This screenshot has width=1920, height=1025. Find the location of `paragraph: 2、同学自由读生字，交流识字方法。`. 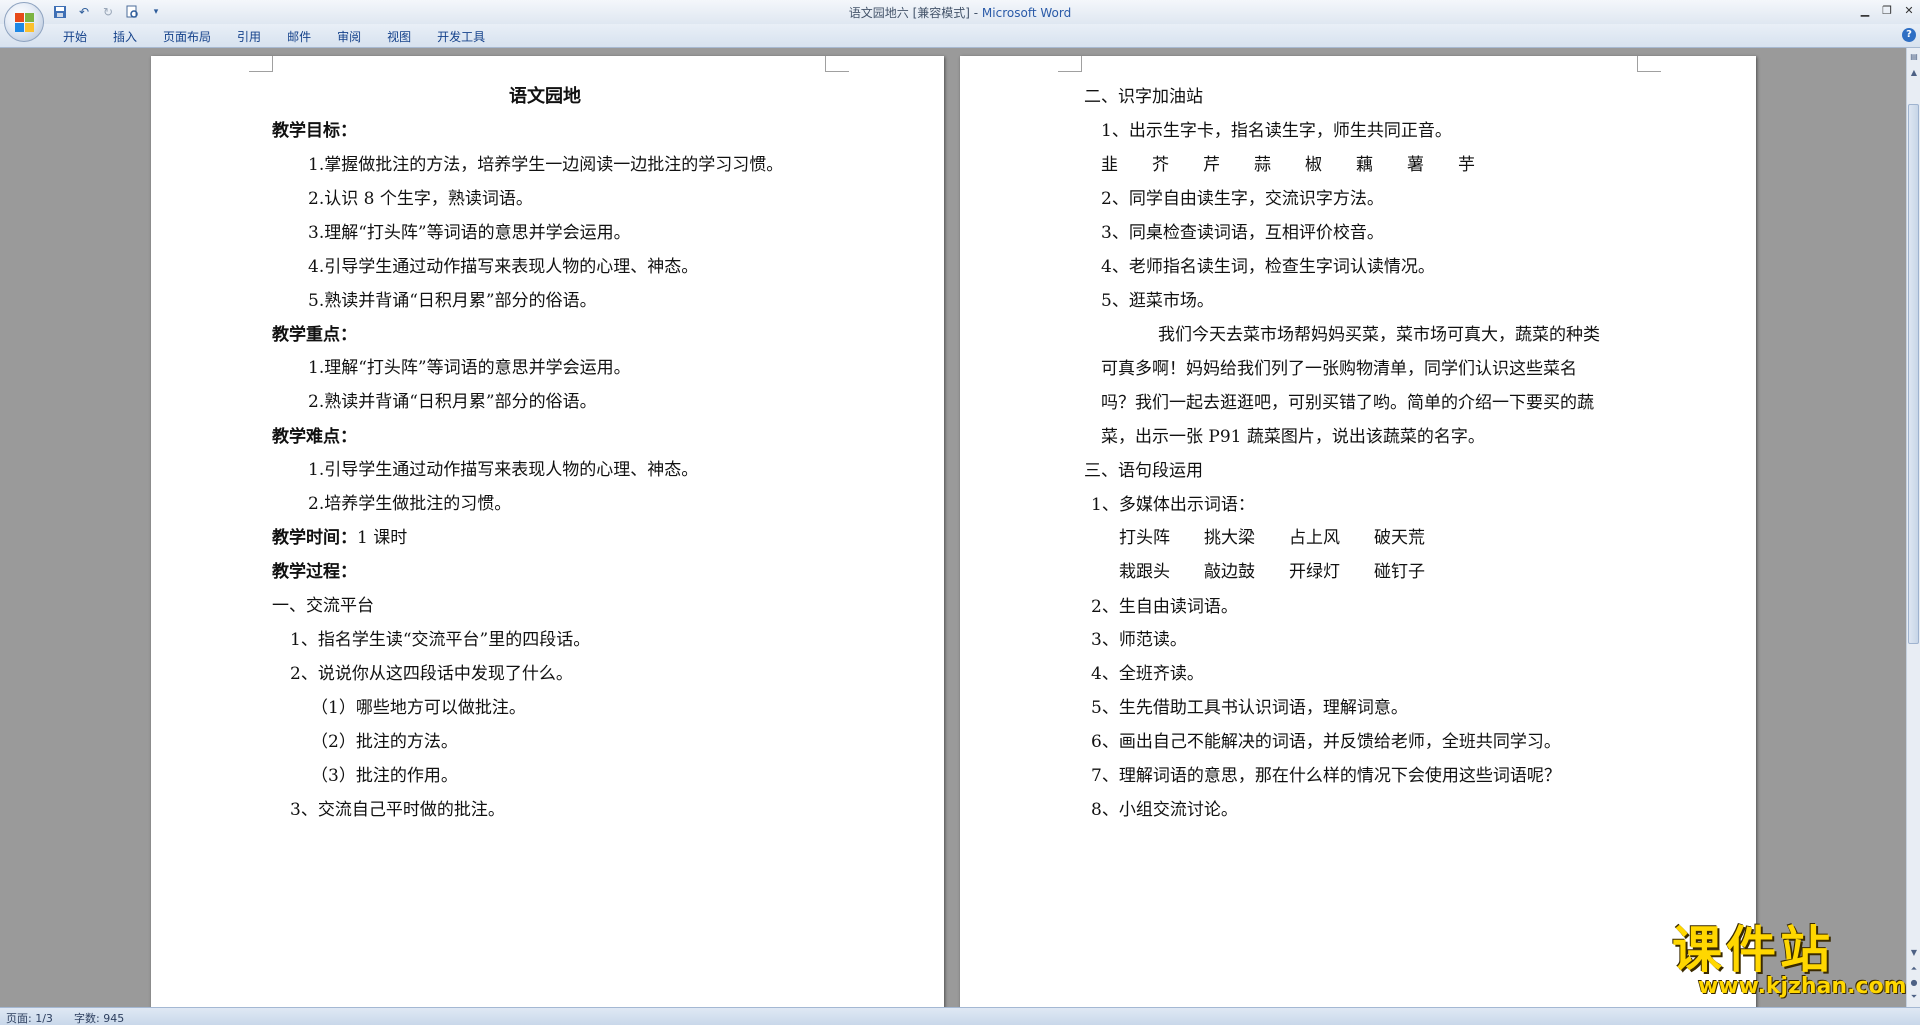

paragraph: 2、同学自由读生字，交流识字方法。 is located at coordinates (1242, 199).